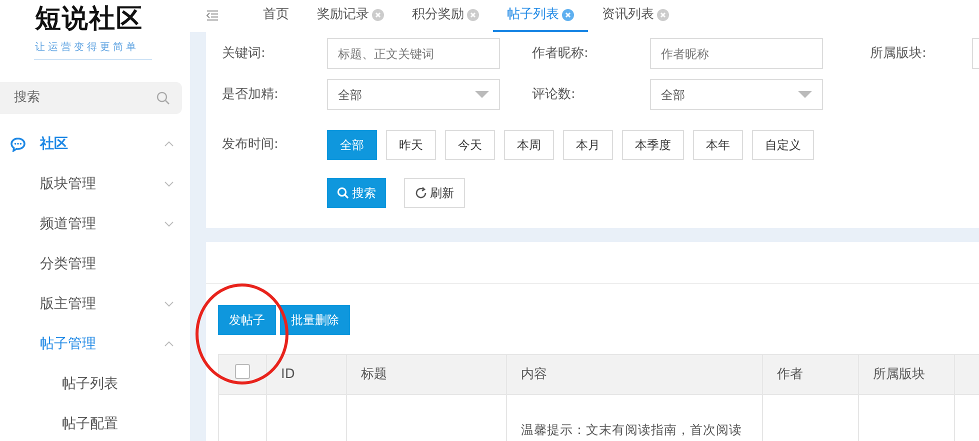 The height and width of the screenshot is (441, 979). What do you see at coordinates (906, 374) in the screenshot?
I see `column-header: 所属版块` at bounding box center [906, 374].